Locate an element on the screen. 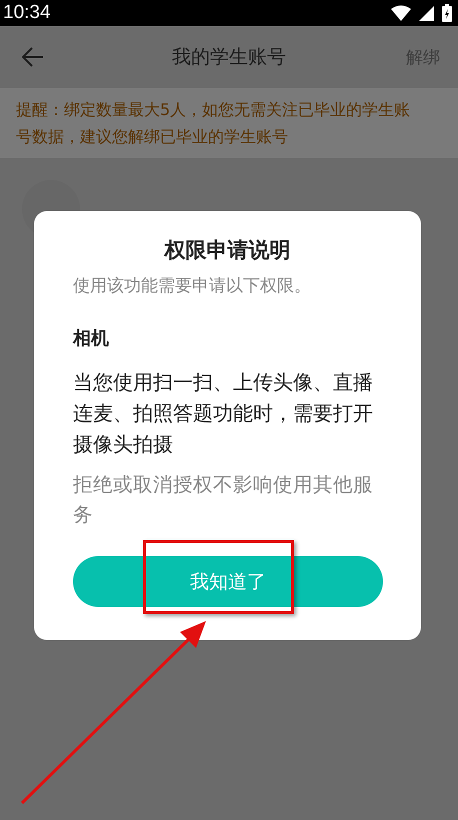  battery-icon is located at coordinates (447, 13).